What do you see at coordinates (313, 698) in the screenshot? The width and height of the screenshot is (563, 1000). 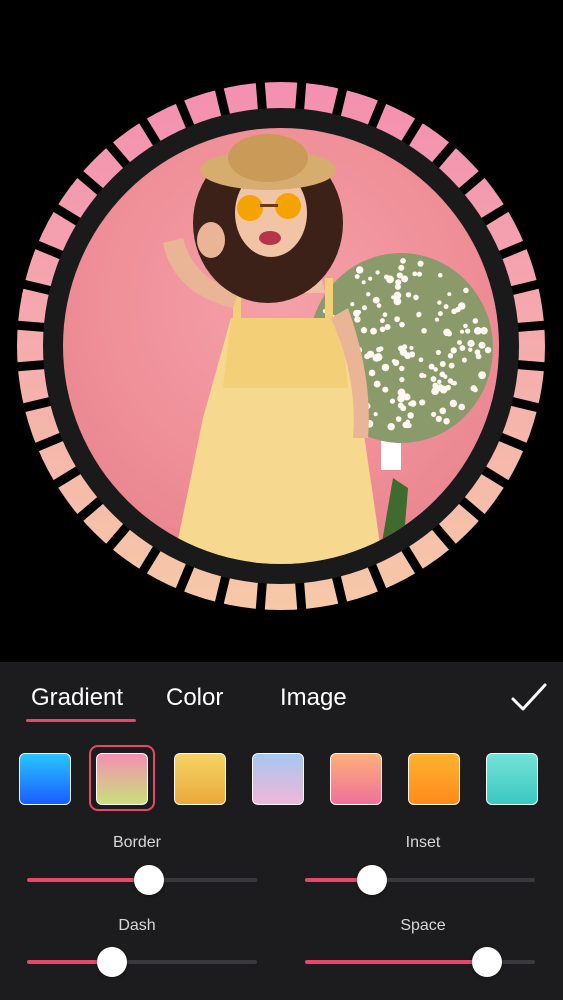 I see `tab-image: Image` at bounding box center [313, 698].